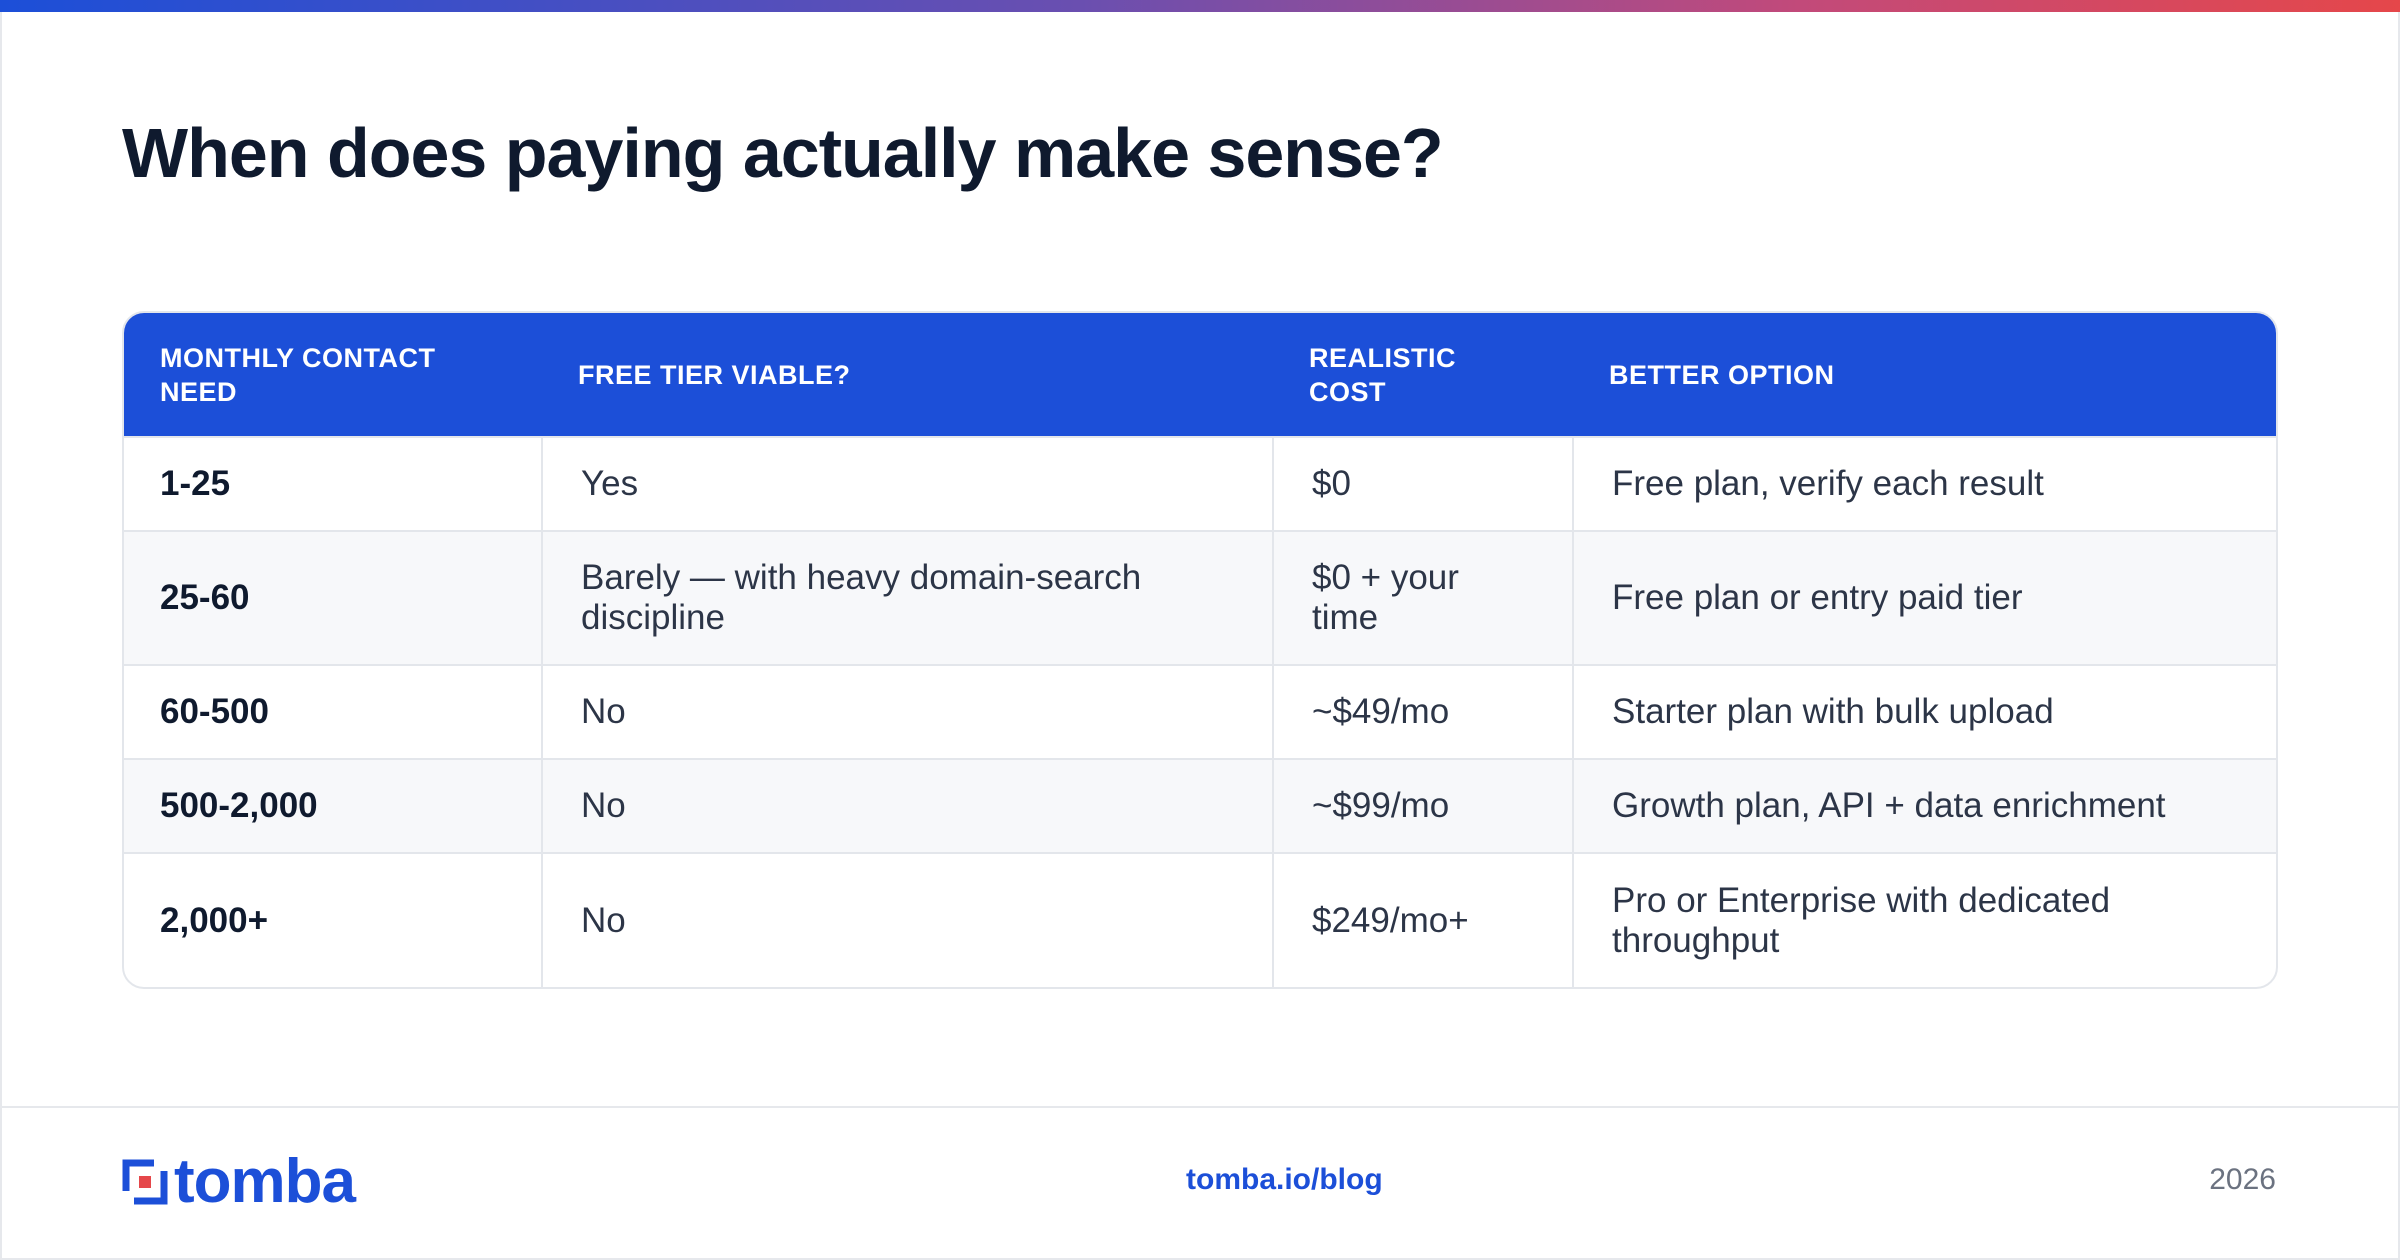  What do you see at coordinates (783, 153) in the screenshot?
I see `page-title: When does paying actually make sense?` at bounding box center [783, 153].